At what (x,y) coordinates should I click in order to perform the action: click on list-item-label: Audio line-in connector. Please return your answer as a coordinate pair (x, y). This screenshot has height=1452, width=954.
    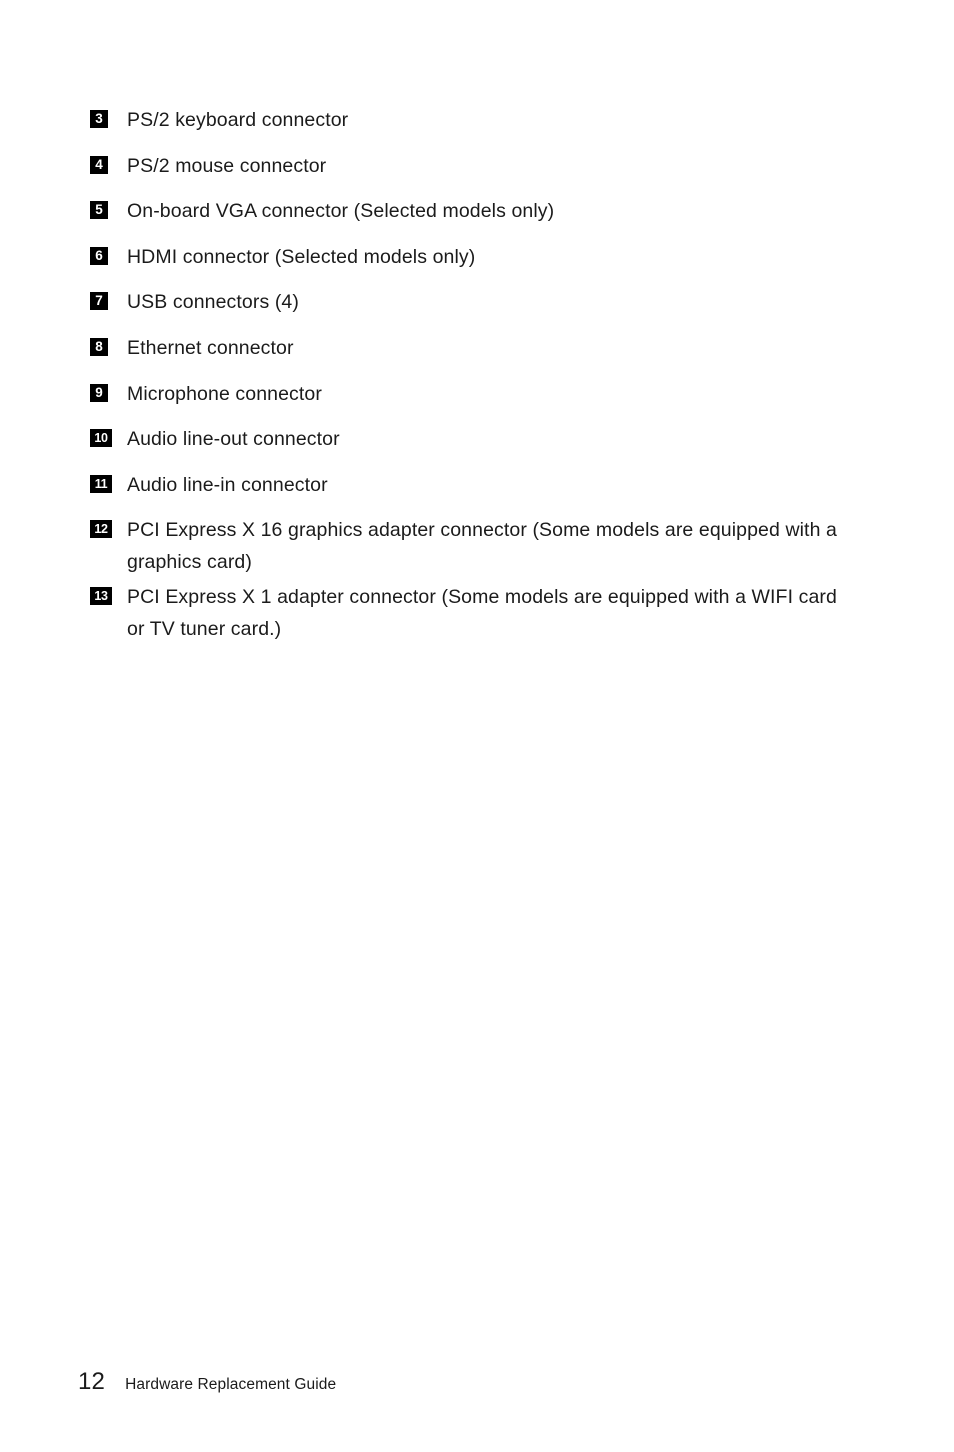
    Looking at the image, I should click on (227, 484).